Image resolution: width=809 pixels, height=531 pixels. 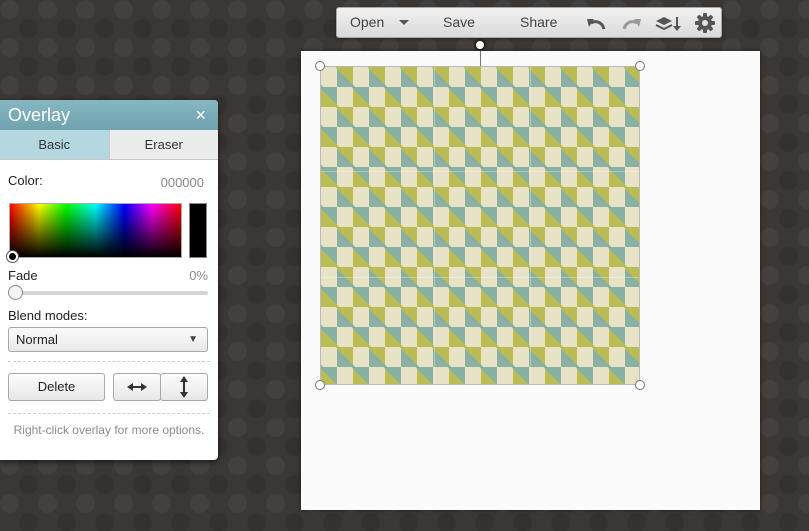 I want to click on panel-hint-text: Right-click overlay for more options., so click(x=109, y=430).